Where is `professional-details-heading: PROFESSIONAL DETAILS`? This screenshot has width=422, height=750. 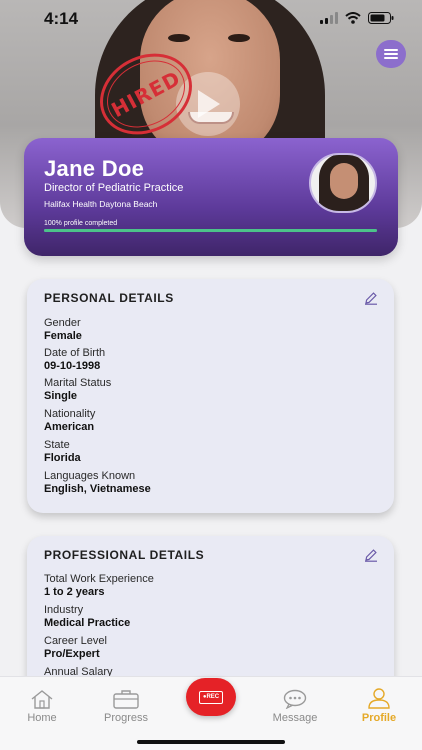 professional-details-heading: PROFESSIONAL DETAILS is located at coordinates (124, 555).